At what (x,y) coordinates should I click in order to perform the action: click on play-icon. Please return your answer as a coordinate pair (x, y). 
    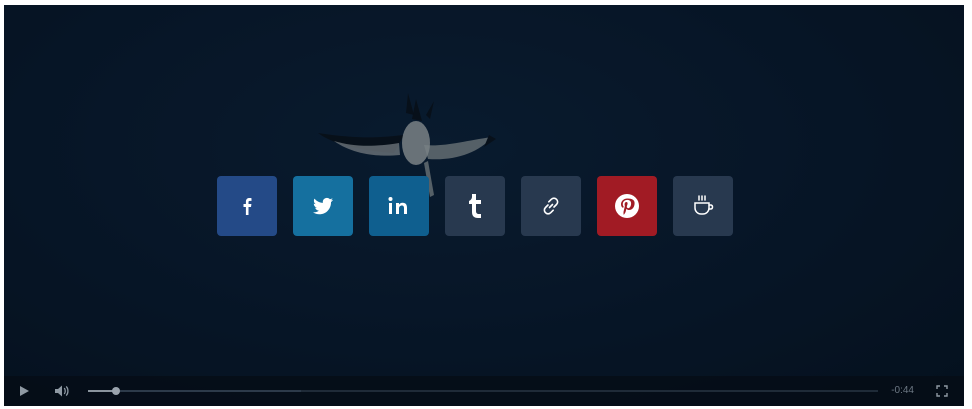
    Looking at the image, I should click on (24, 391).